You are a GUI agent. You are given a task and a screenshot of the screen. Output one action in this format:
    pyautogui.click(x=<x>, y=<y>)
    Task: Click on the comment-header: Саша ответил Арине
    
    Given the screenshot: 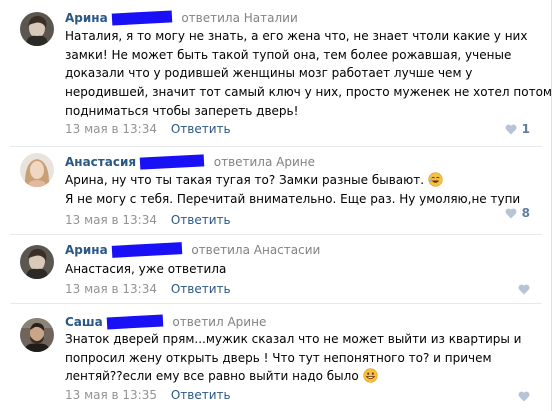 What is the action you would take?
    pyautogui.click(x=165, y=322)
    